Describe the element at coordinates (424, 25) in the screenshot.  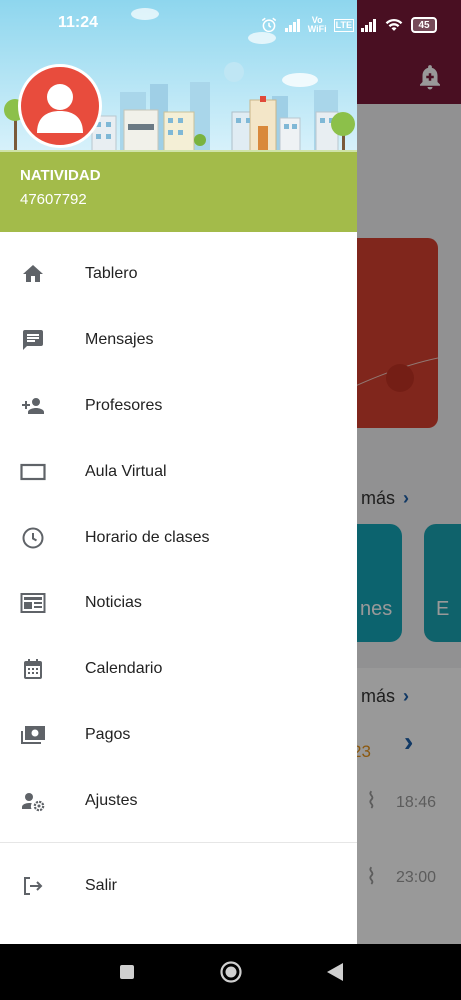
I see `battery-icon: 45` at that location.